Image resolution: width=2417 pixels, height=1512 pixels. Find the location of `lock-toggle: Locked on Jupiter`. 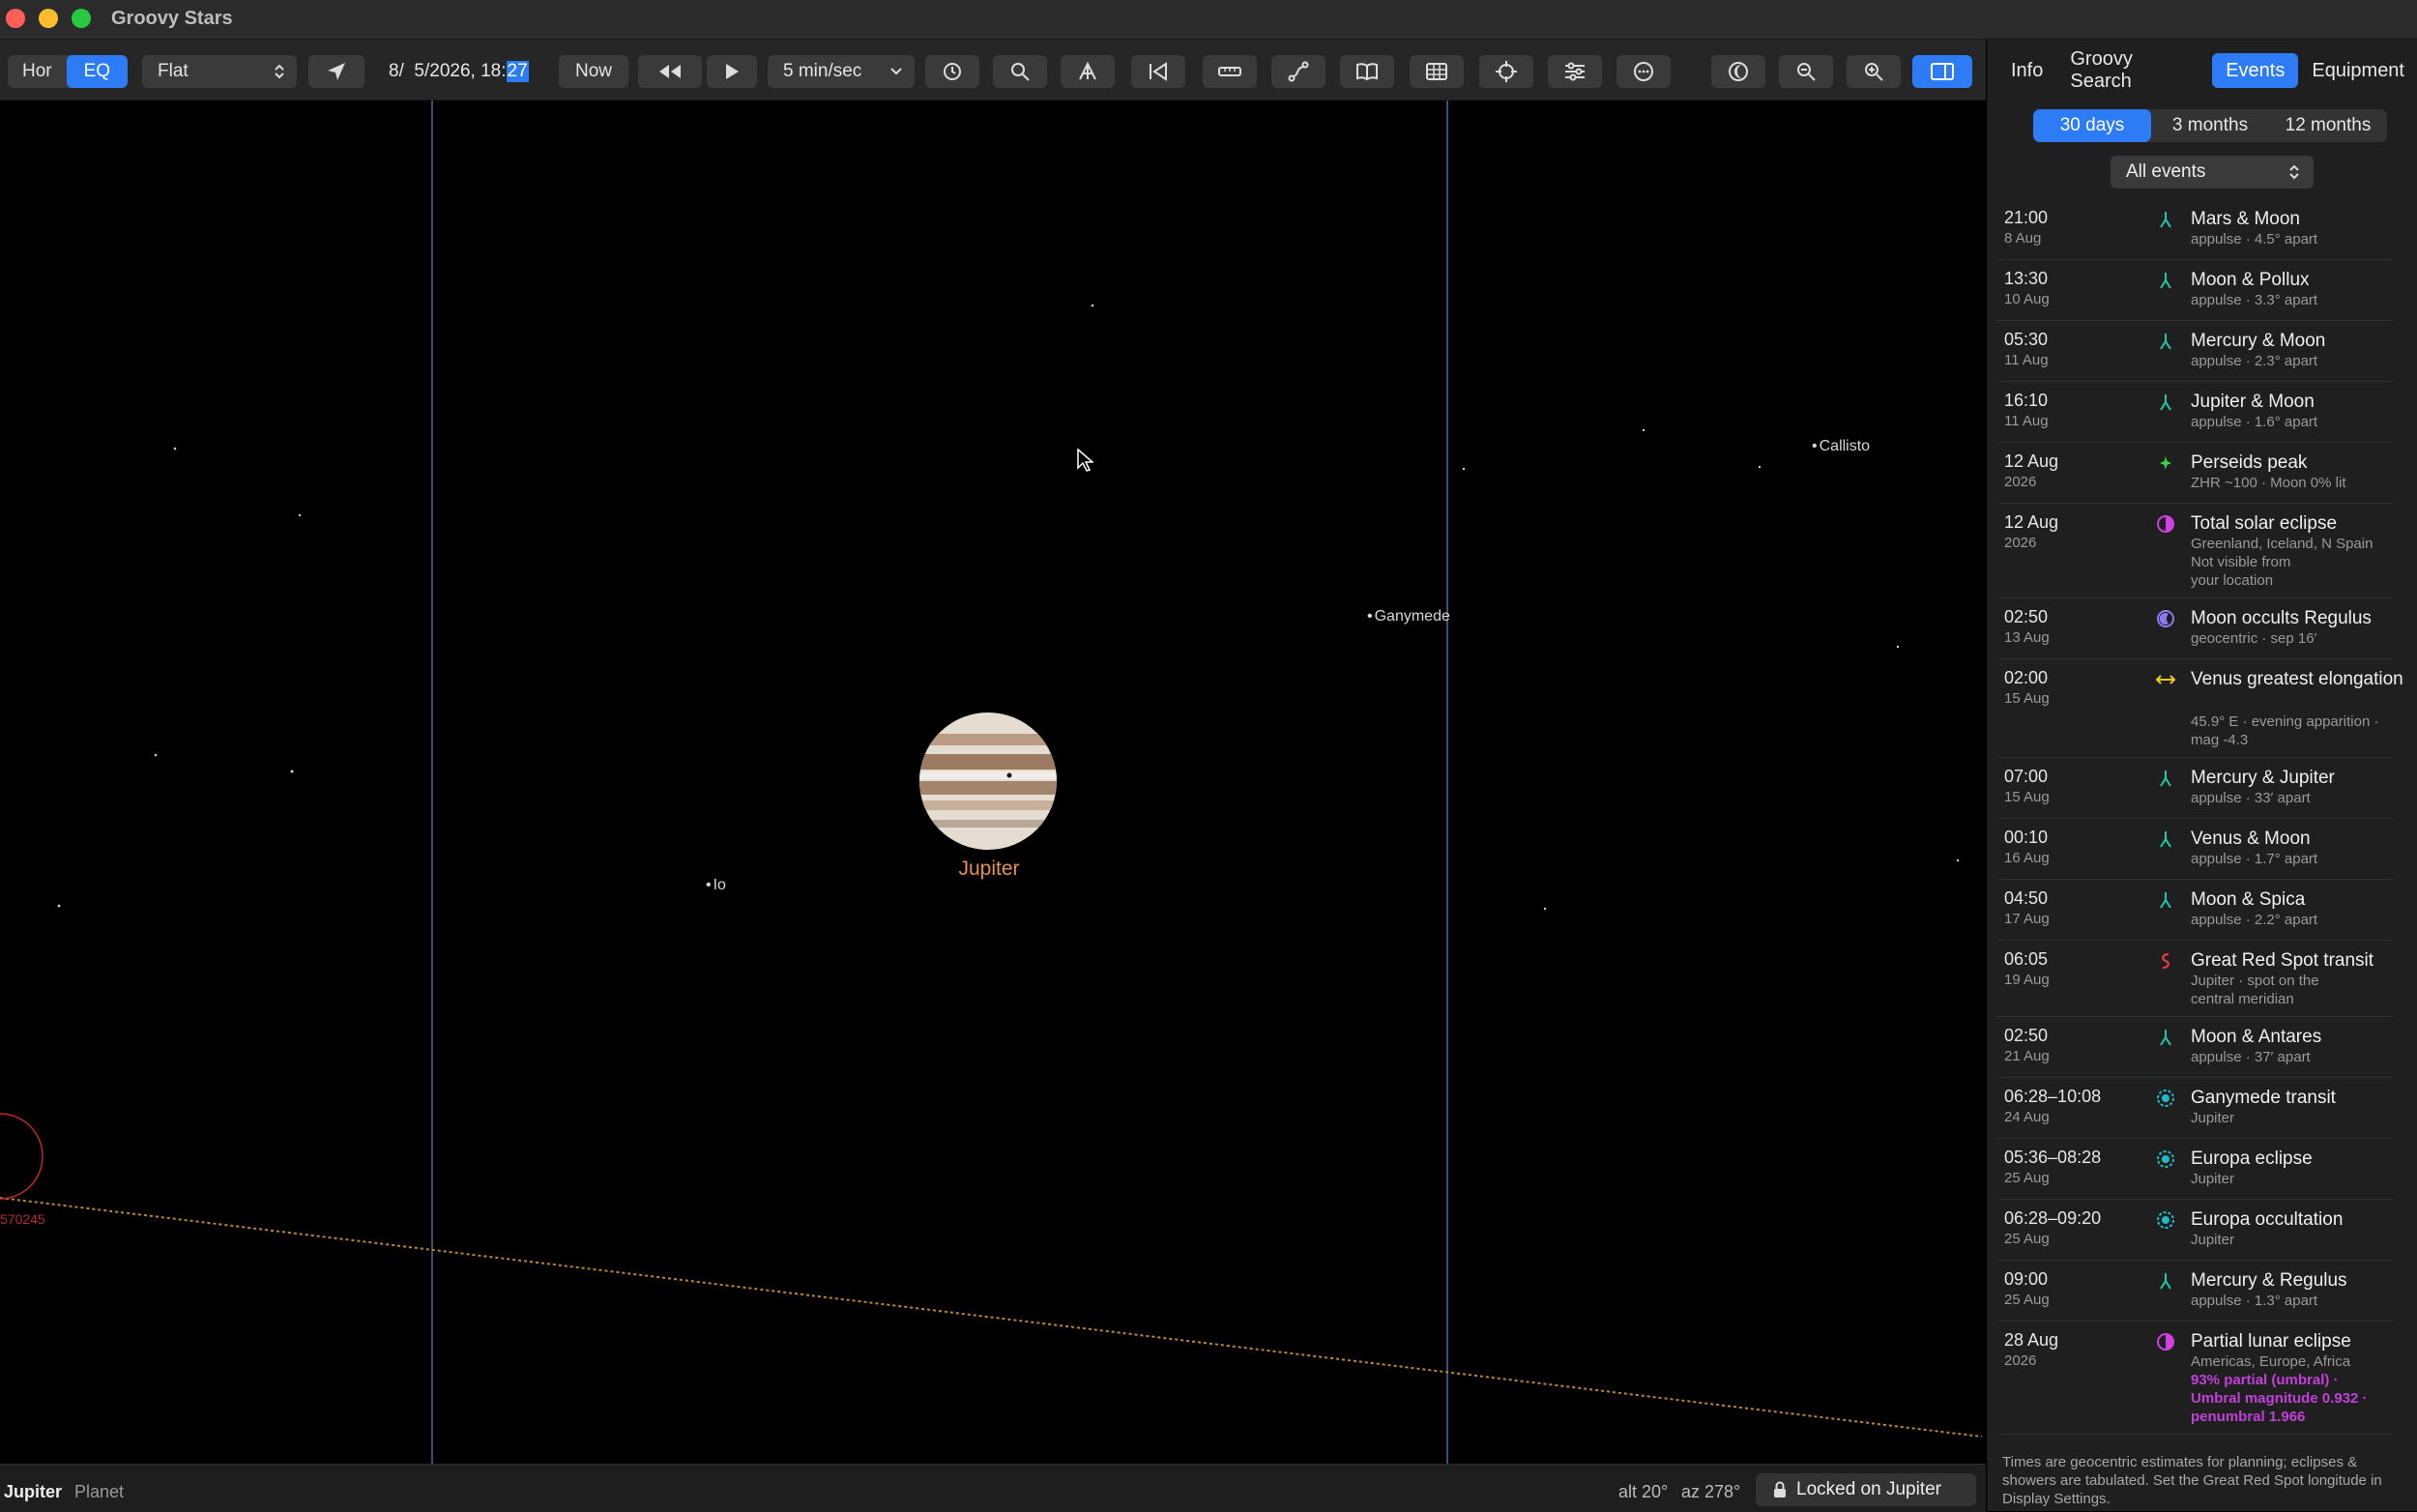

lock-toggle: Locked on Jupiter is located at coordinates (1866, 1489).